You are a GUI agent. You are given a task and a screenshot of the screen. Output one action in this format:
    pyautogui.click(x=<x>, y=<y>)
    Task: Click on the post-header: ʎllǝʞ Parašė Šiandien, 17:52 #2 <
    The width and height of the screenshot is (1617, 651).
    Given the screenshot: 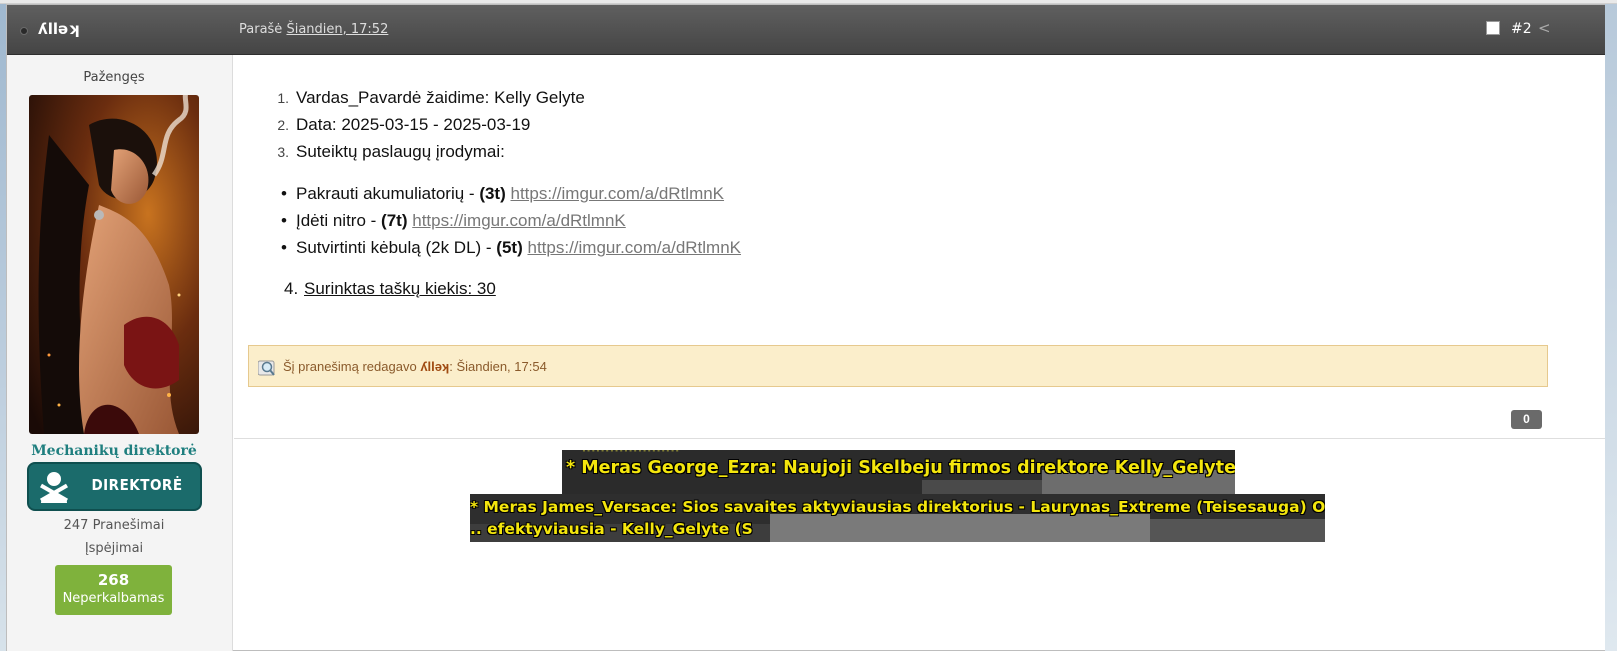 What is the action you would take?
    pyautogui.click(x=806, y=30)
    